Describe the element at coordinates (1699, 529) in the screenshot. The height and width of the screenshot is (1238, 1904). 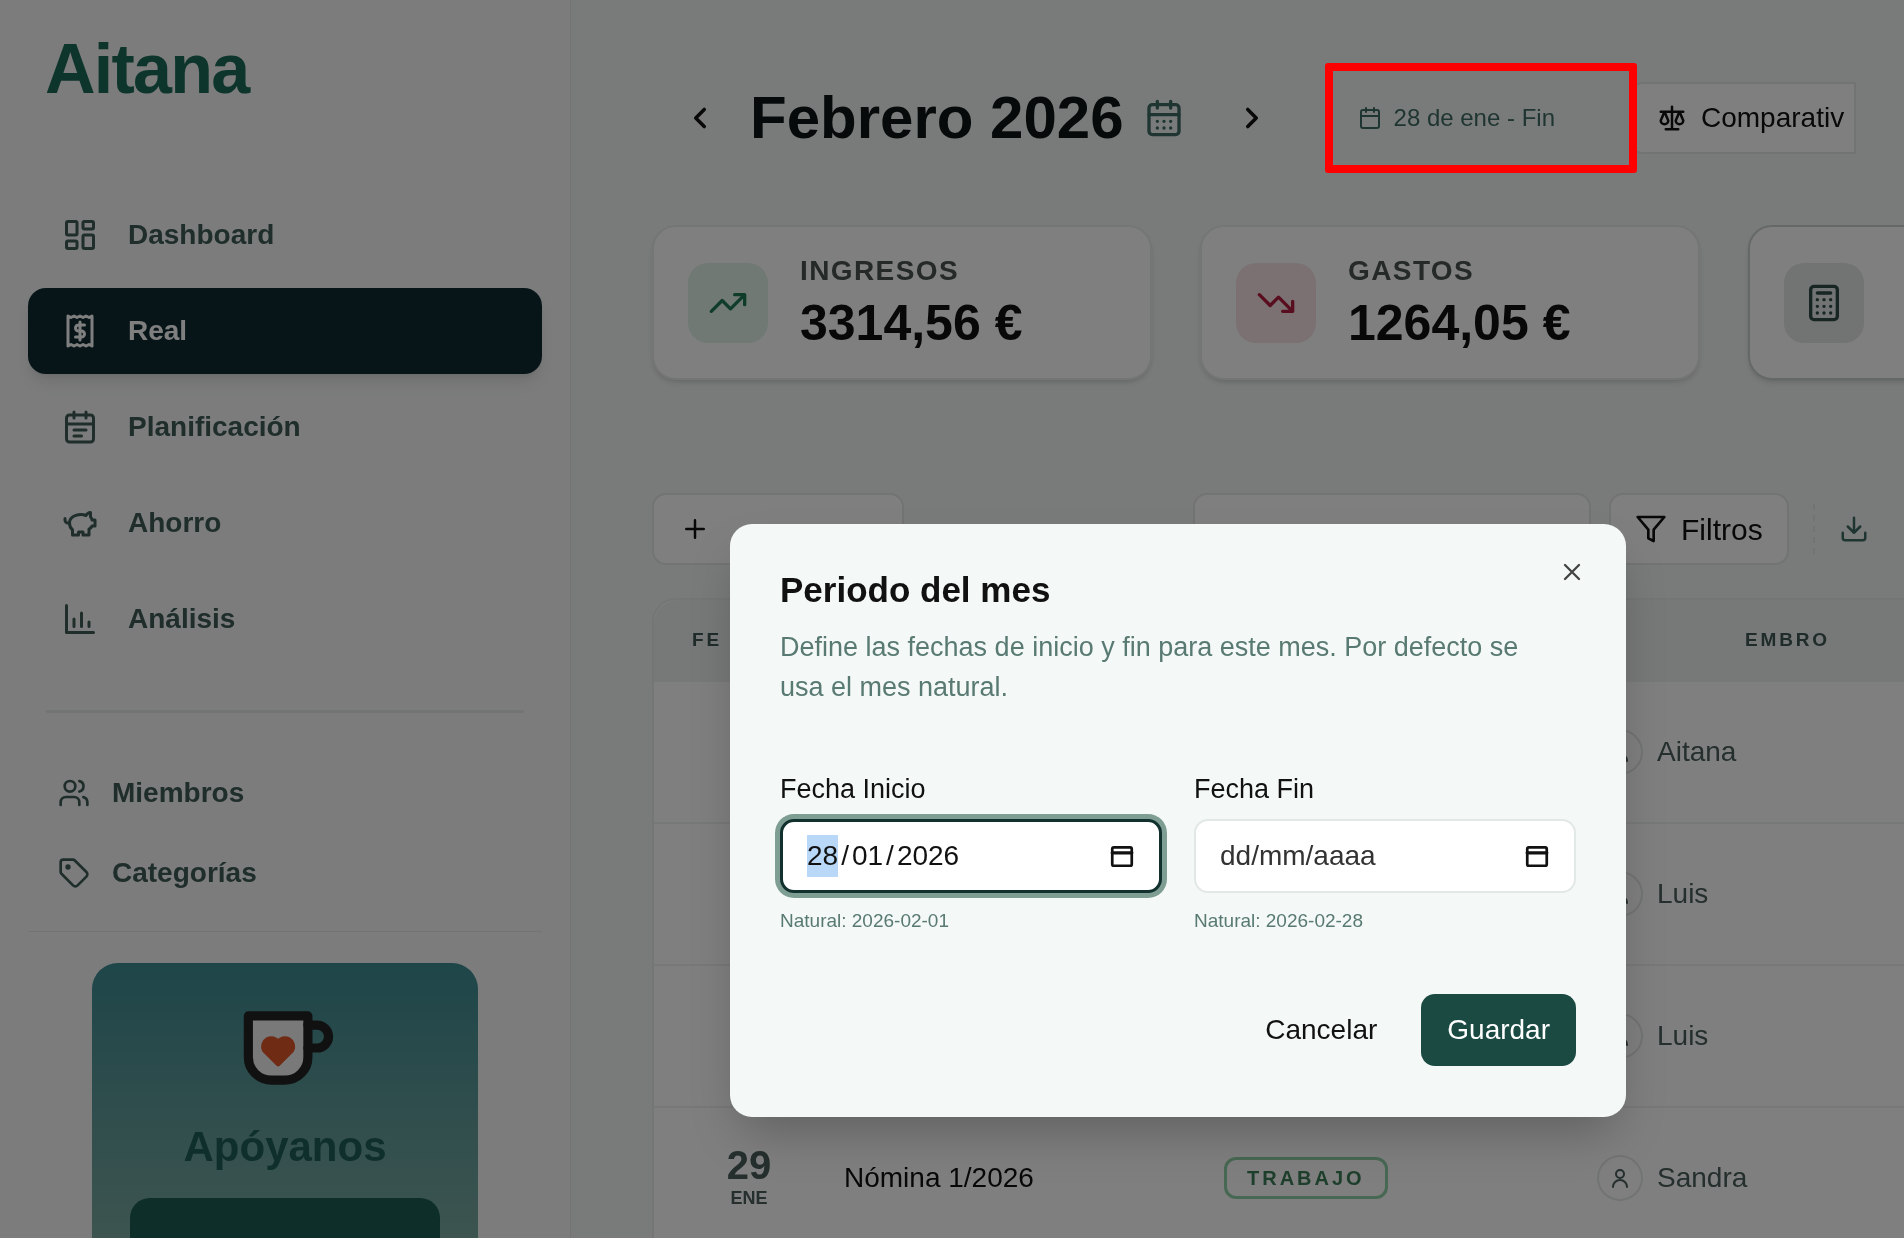
I see `filters-button: Filtros` at that location.